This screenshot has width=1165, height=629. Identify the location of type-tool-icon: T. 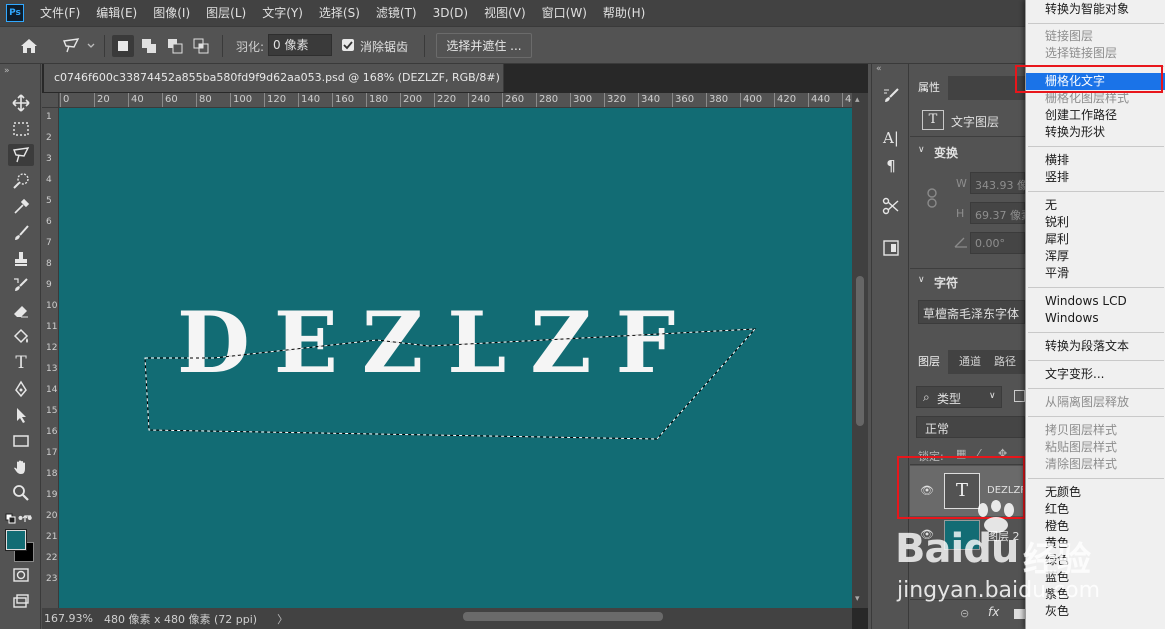
(21, 363).